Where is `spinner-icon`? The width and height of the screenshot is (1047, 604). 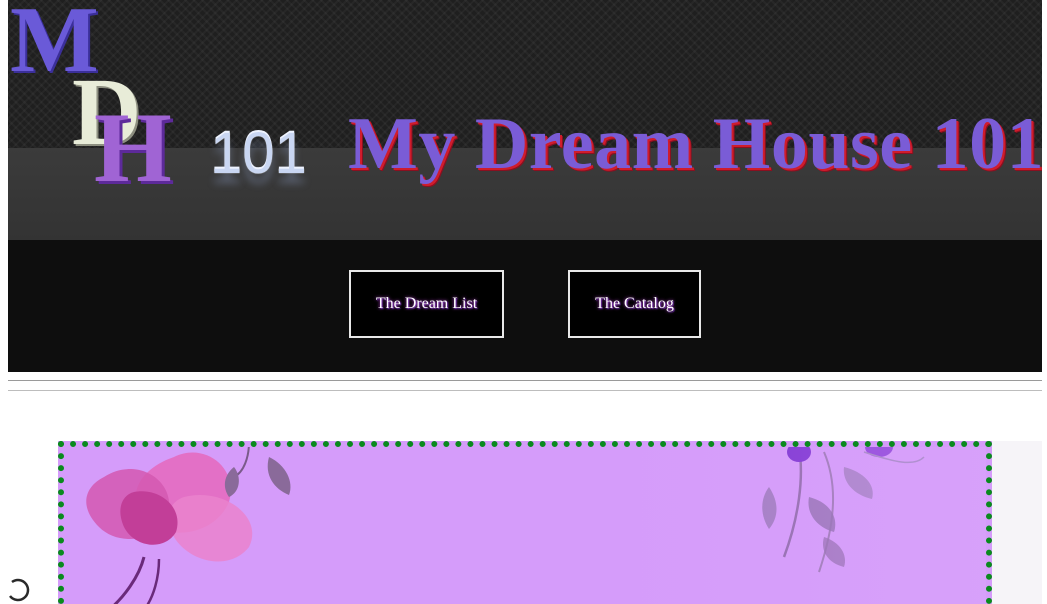
spinner-icon is located at coordinates (19, 590).